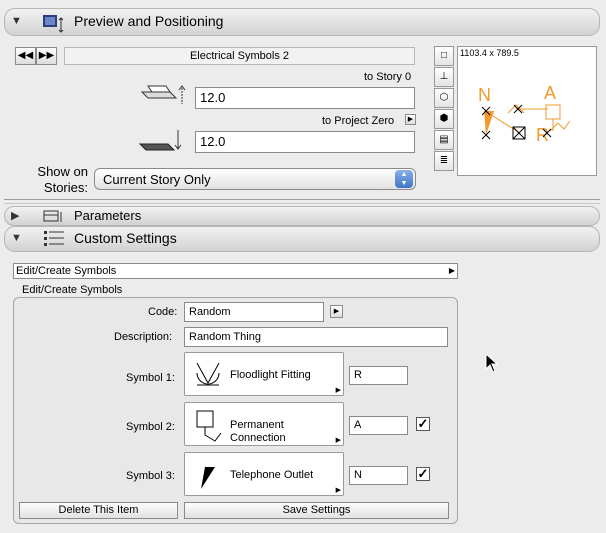  What do you see at coordinates (208, 478) in the screenshot?
I see `telephone-outlet-icon` at bounding box center [208, 478].